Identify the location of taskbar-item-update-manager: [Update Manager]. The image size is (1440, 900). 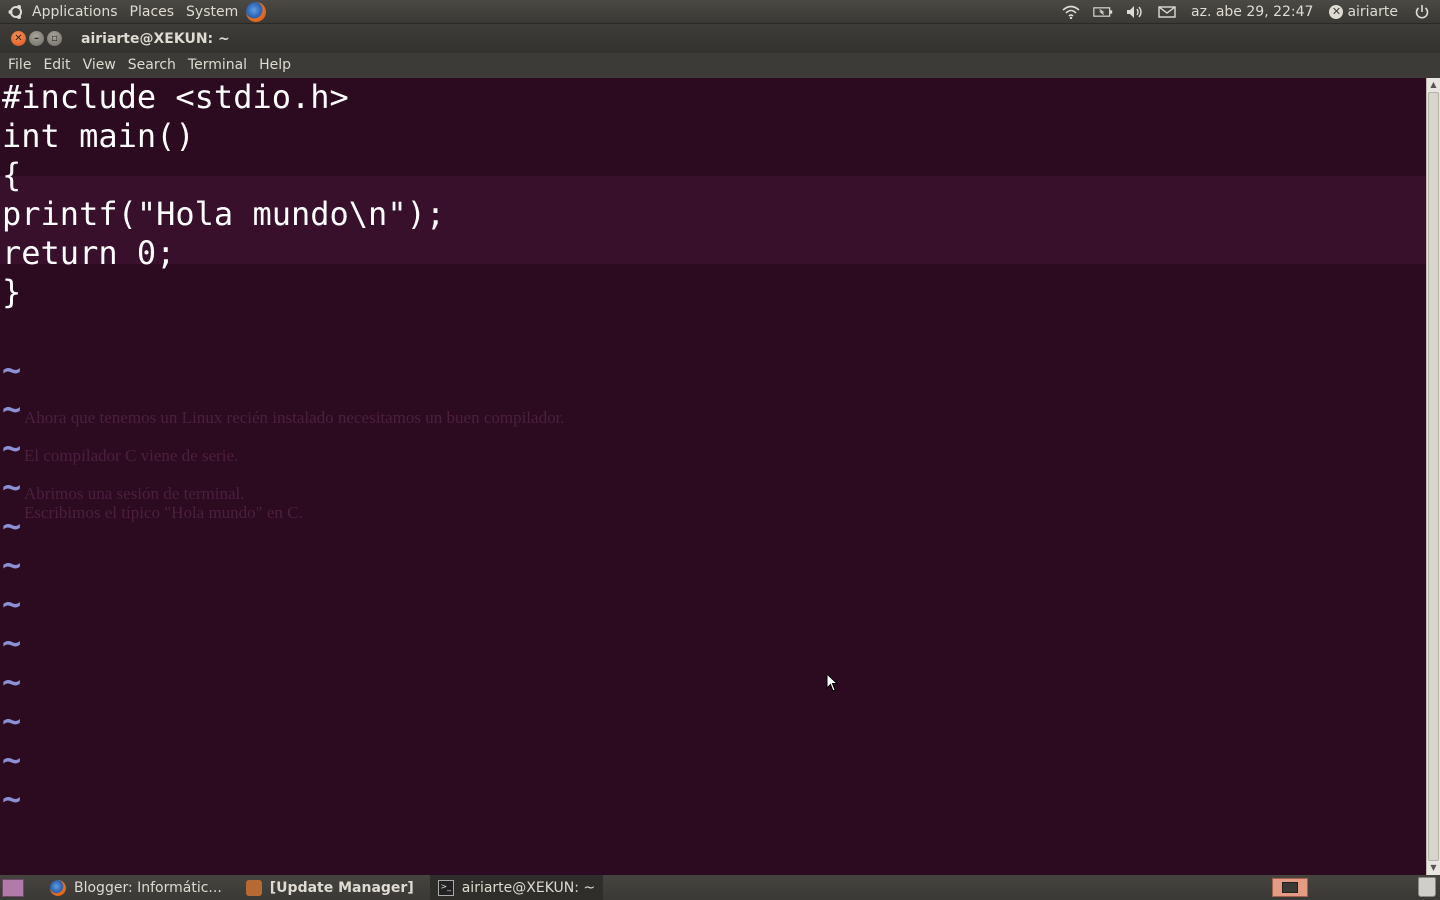
(330, 887).